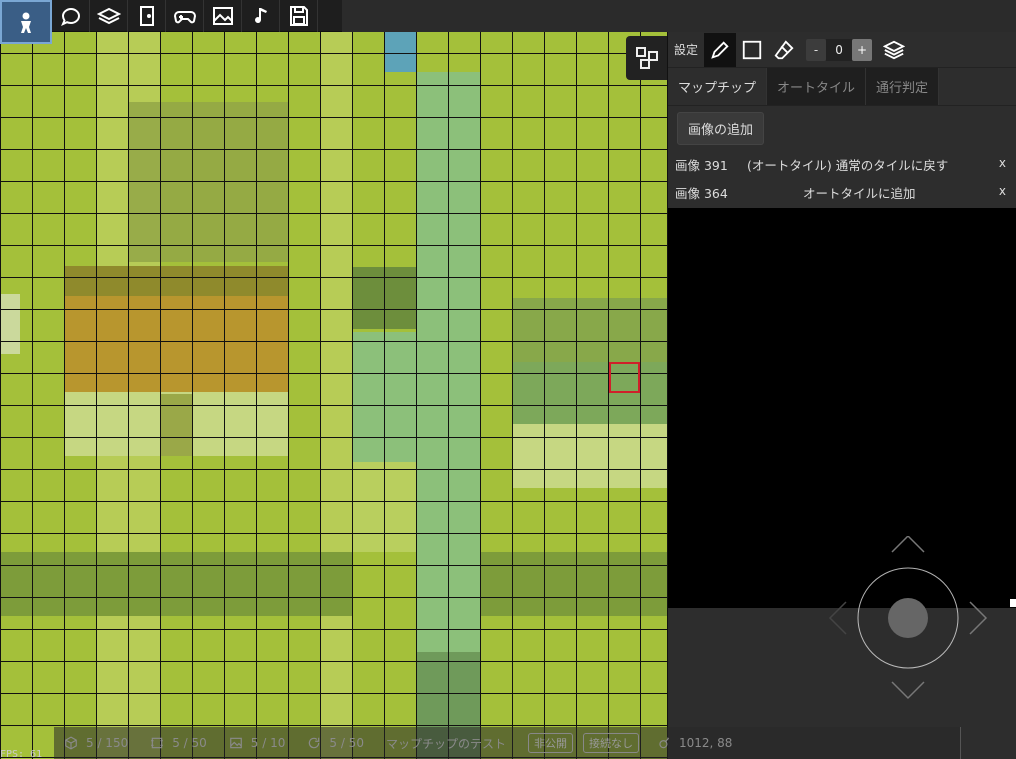 The width and height of the screenshot is (1016, 759). I want to click on object-count: 5 / 150, so click(96, 743).